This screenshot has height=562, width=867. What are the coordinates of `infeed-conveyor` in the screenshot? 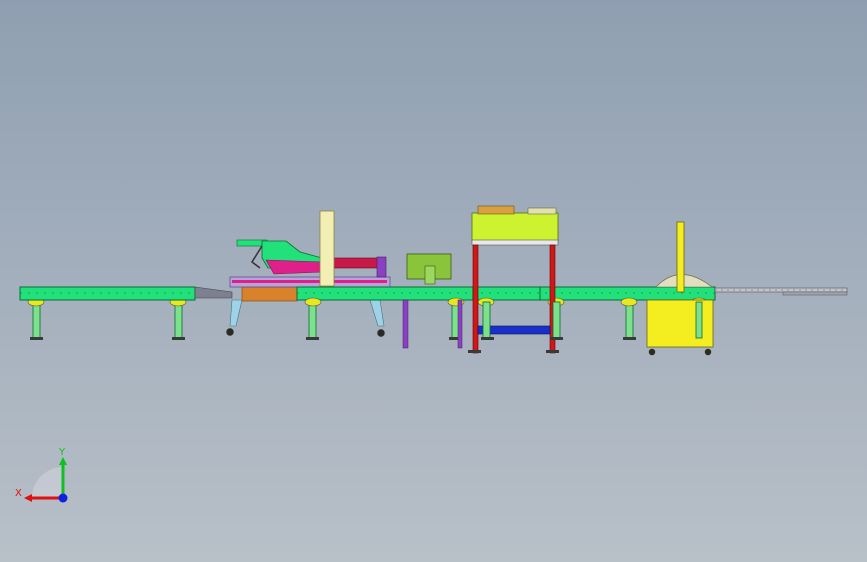 It's located at (107, 313).